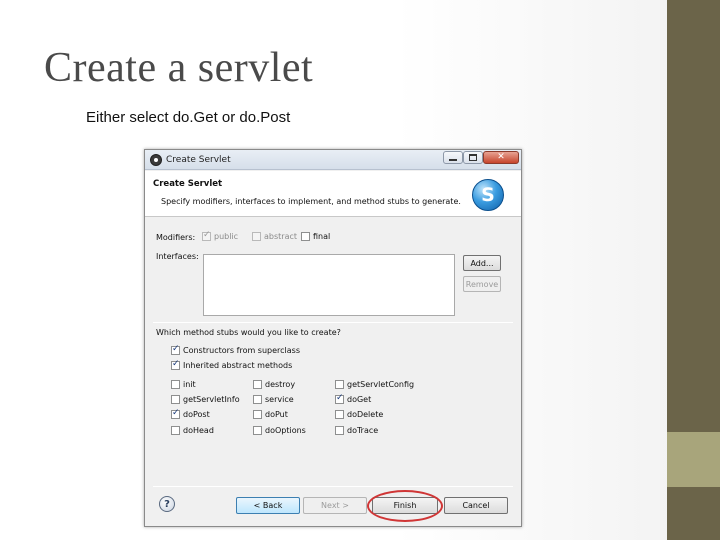 The image size is (720, 540). What do you see at coordinates (176, 237) in the screenshot?
I see `modifiers-label: Modifiers:` at bounding box center [176, 237].